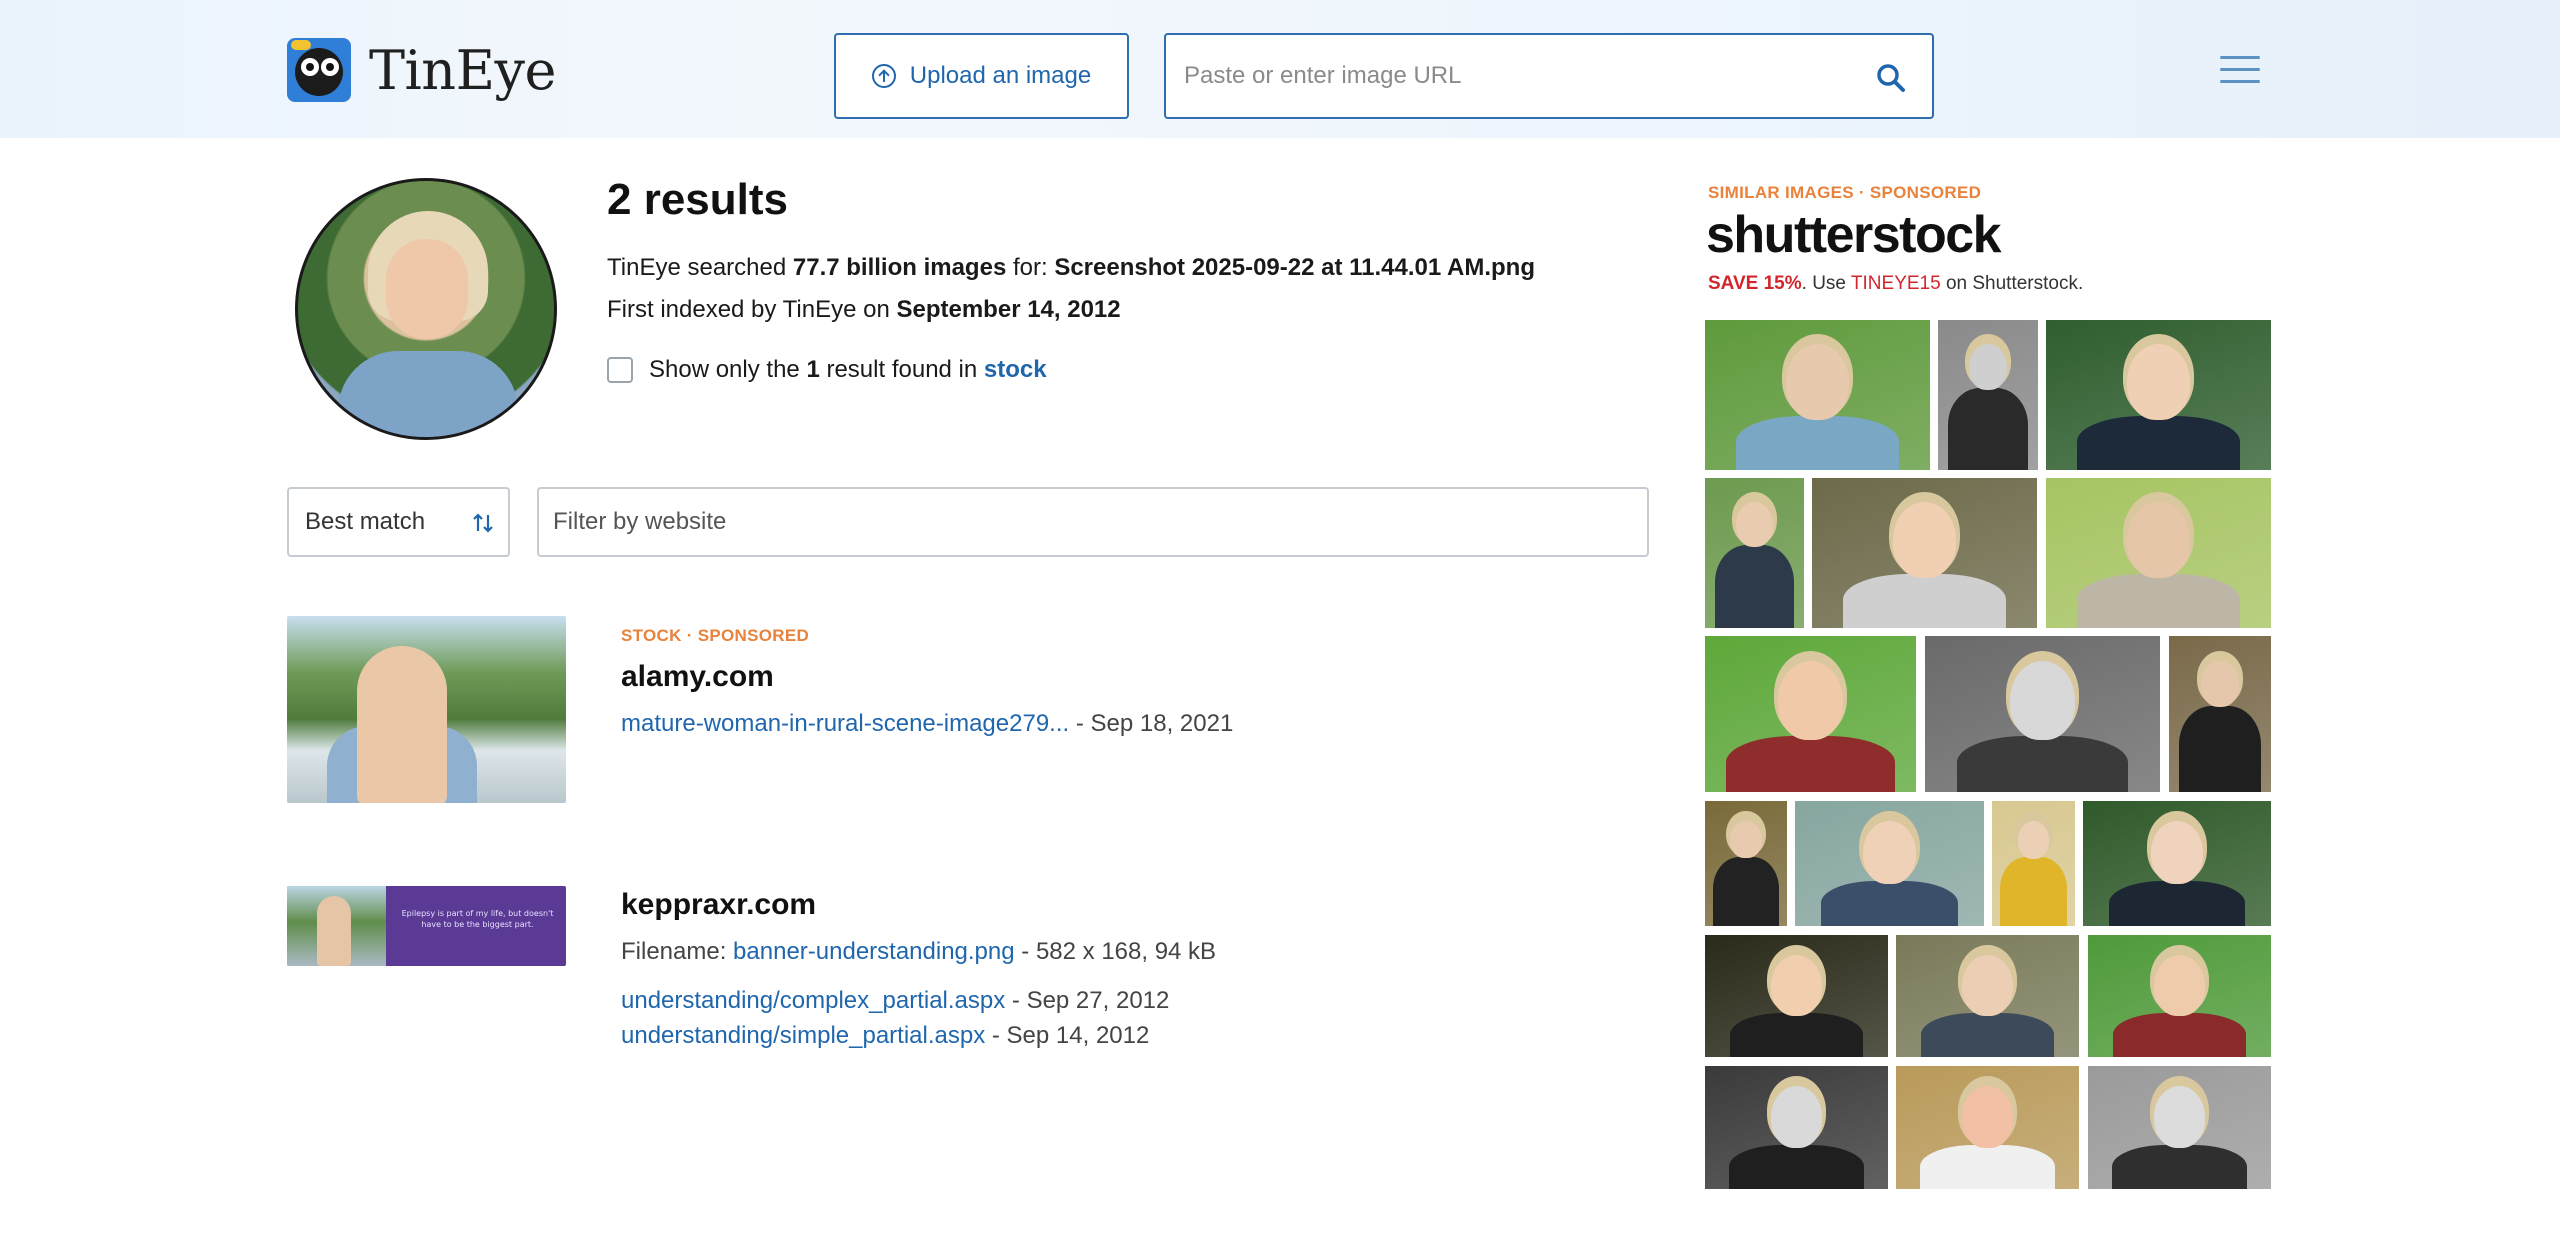  I want to click on logo-text: TinEye, so click(462, 70).